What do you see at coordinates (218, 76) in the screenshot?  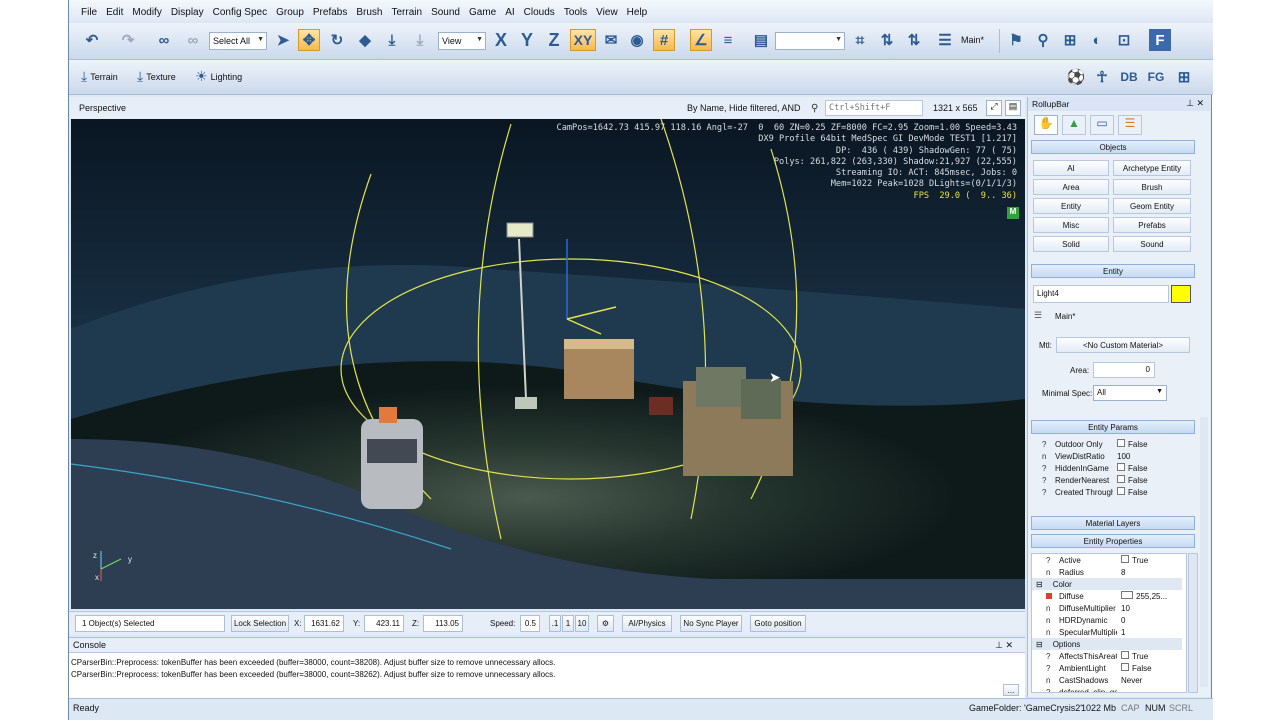 I see `lighting-tool-button: ☀ Lighting` at bounding box center [218, 76].